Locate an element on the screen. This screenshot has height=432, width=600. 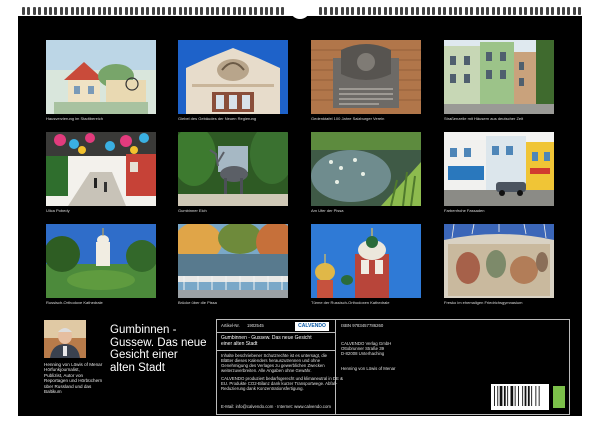
photo-tile: Gumbinner Elch is located at coordinates (233, 178).